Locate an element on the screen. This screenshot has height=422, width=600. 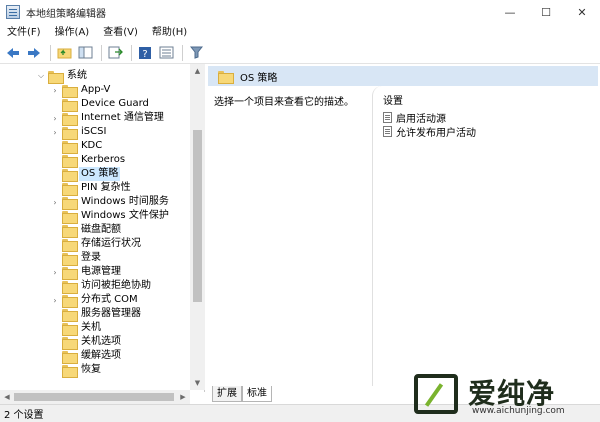
tree-item: Device Guard is located at coordinates (100, 104).